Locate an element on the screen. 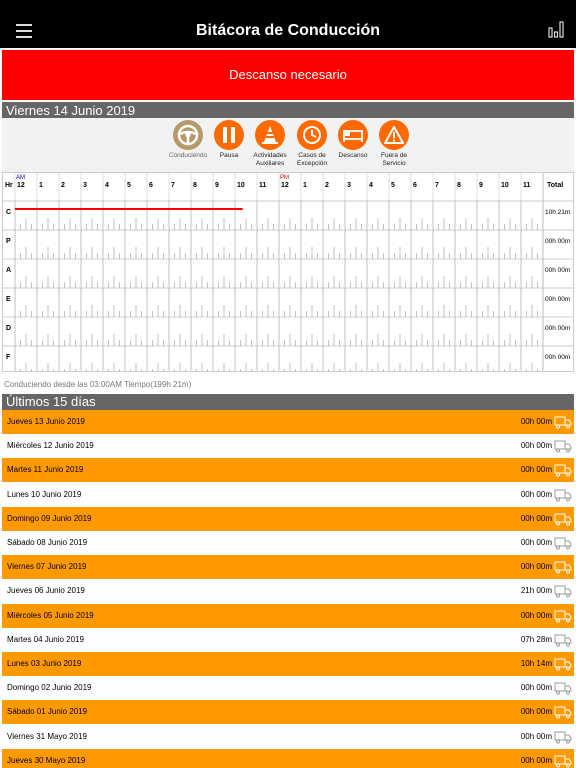 The width and height of the screenshot is (576, 768). today-header: Viernes 14 Junio 2019 is located at coordinates (288, 110).